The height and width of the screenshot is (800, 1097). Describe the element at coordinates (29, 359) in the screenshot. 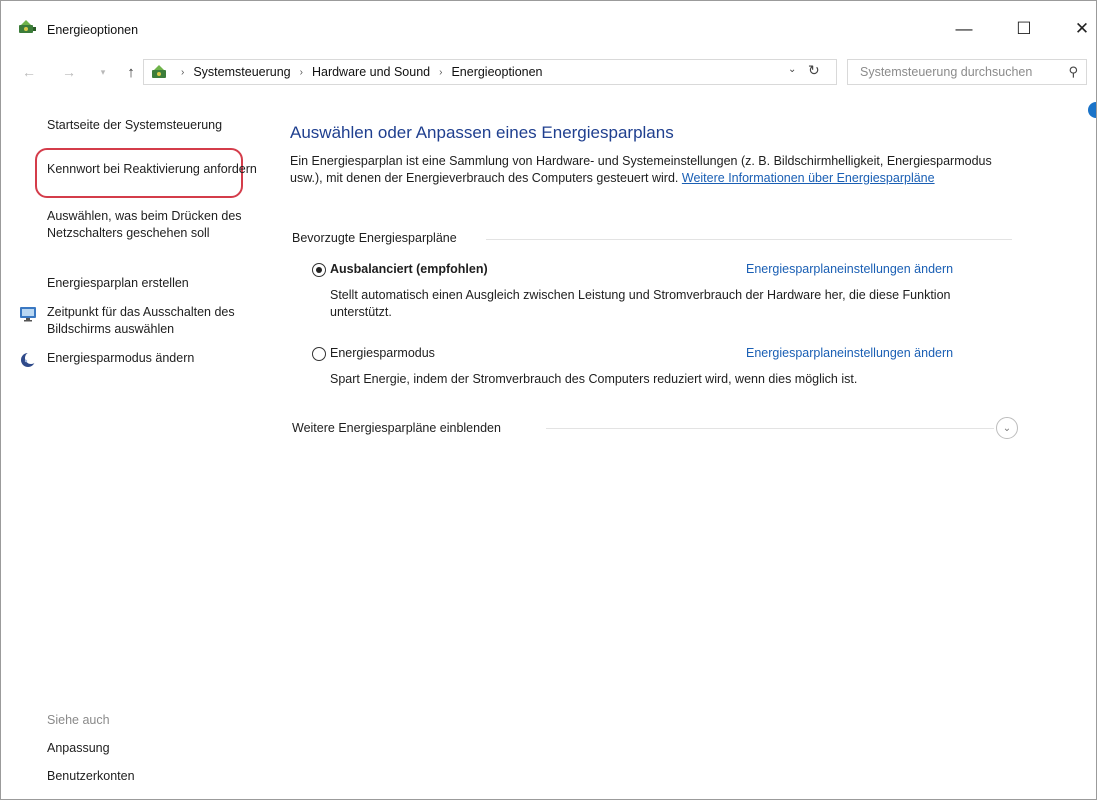

I see `moon-icon` at that location.